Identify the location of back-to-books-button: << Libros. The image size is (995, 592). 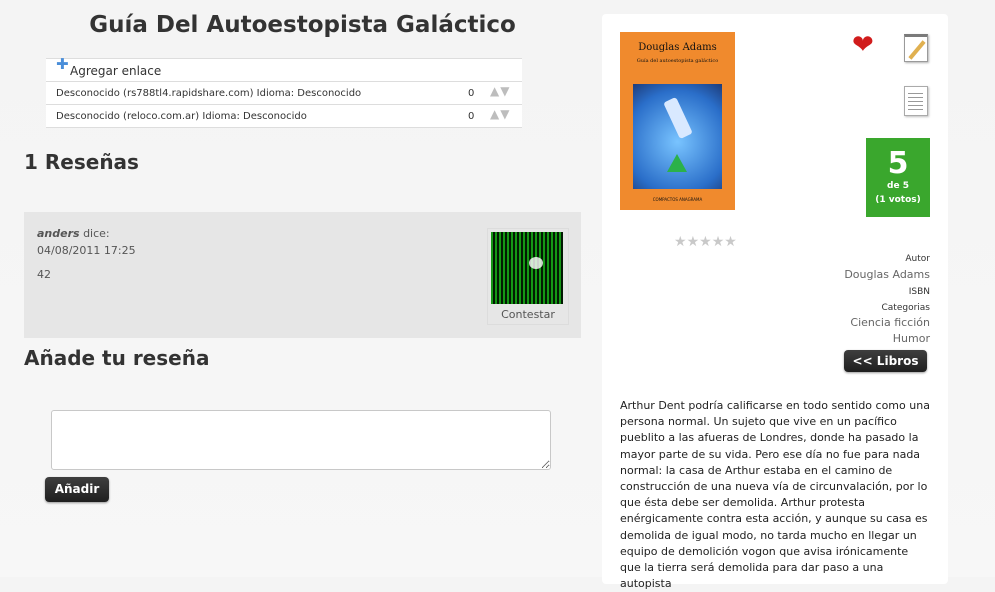
(885, 361).